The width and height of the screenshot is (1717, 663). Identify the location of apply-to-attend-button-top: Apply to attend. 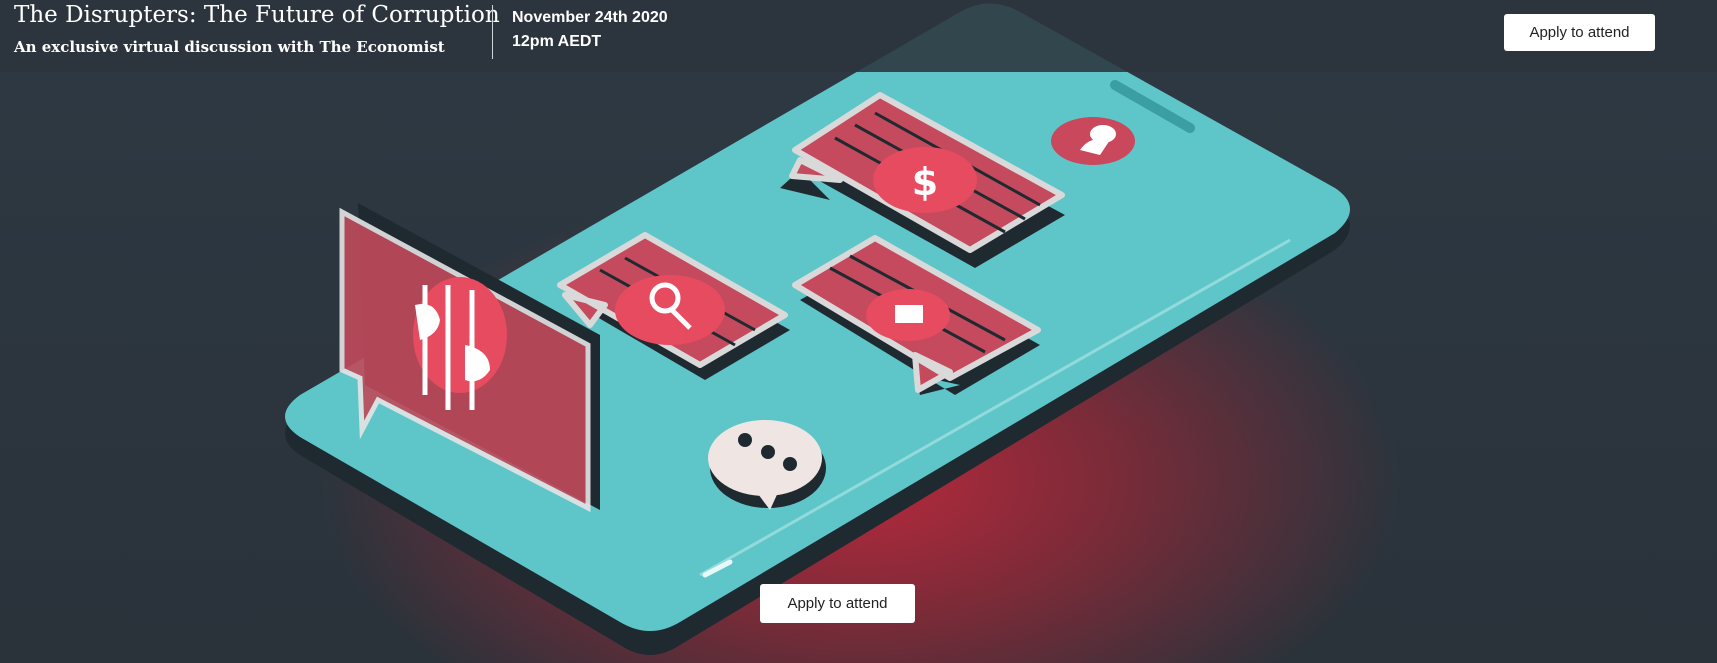
(1579, 32).